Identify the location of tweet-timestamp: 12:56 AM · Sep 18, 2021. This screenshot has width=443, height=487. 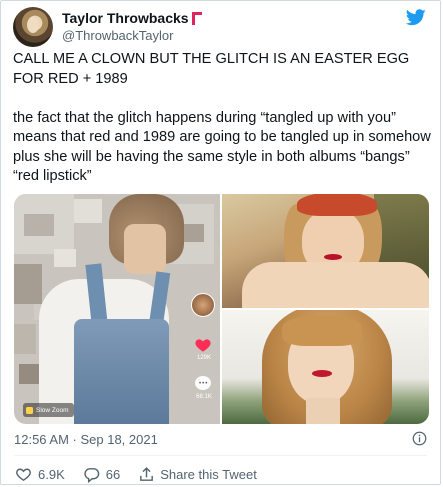
(86, 439).